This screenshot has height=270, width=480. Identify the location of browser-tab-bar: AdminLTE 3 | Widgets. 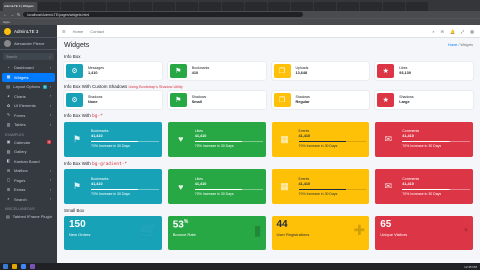
(240, 5).